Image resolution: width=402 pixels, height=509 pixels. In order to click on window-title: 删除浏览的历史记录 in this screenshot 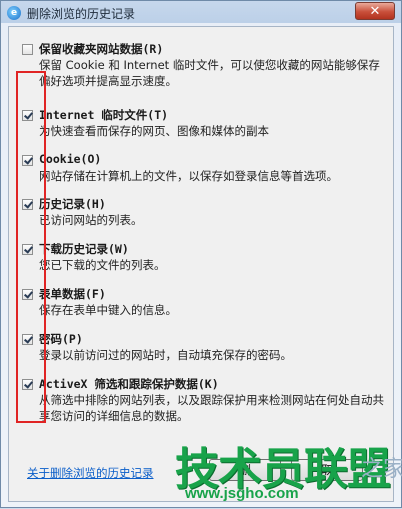, I will do `click(81, 14)`.